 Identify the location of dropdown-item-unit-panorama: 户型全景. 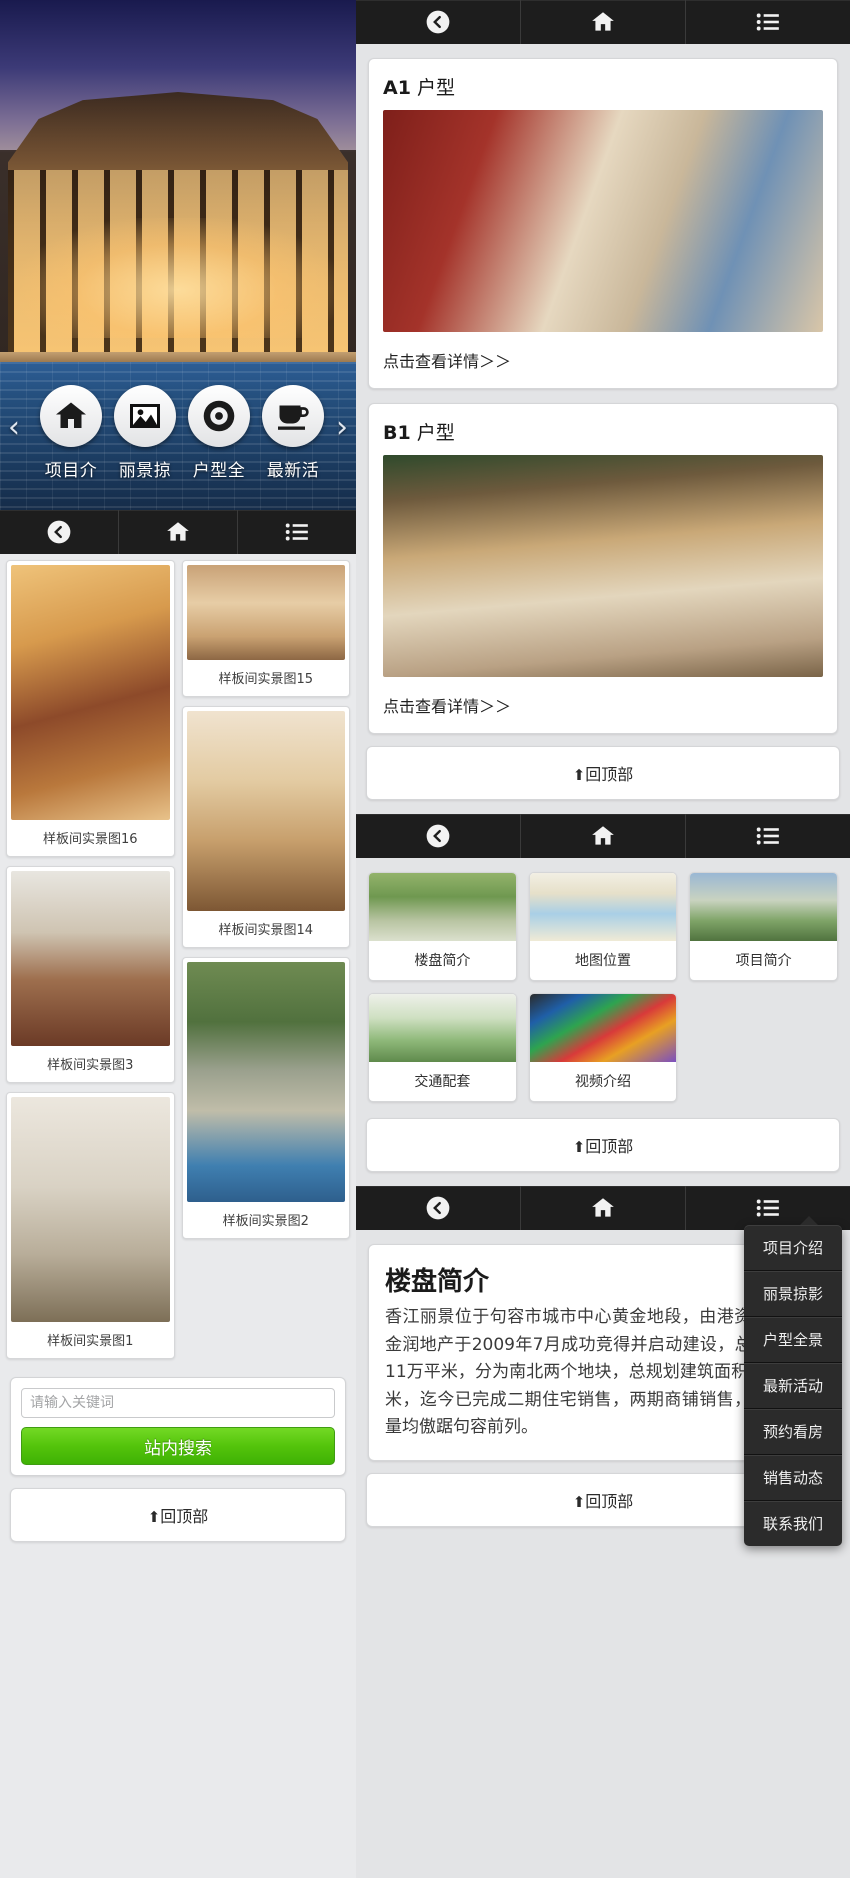
(793, 1340).